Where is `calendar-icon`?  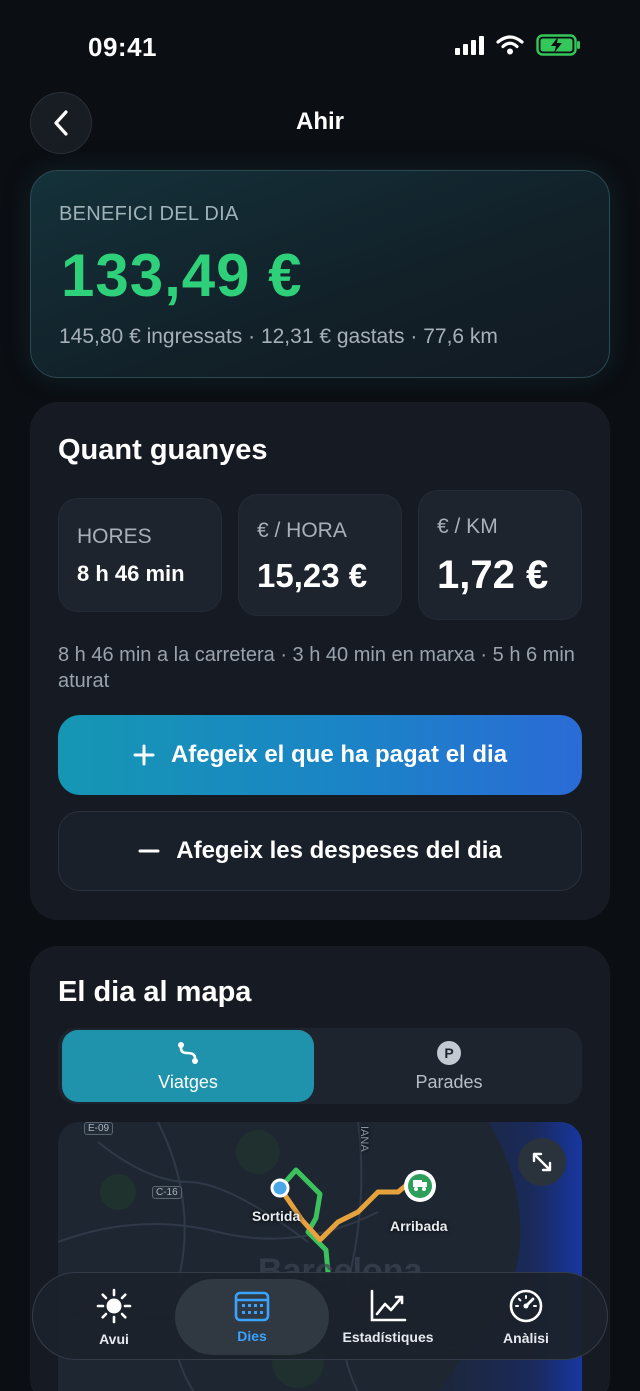
calendar-icon is located at coordinates (252, 1306).